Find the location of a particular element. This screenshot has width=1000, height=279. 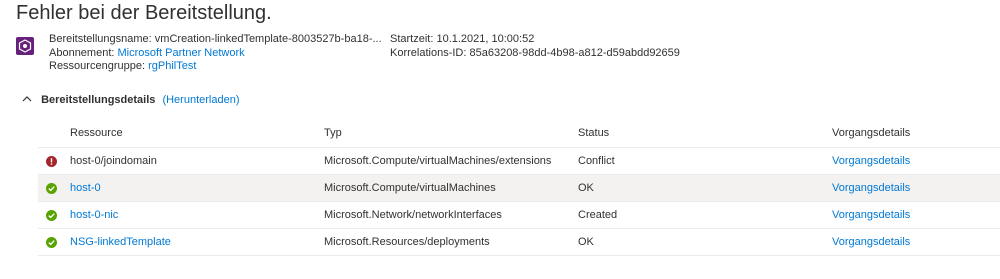

resource-group-row: Ressourcengruppe: rgPhilTest is located at coordinates (215, 67).